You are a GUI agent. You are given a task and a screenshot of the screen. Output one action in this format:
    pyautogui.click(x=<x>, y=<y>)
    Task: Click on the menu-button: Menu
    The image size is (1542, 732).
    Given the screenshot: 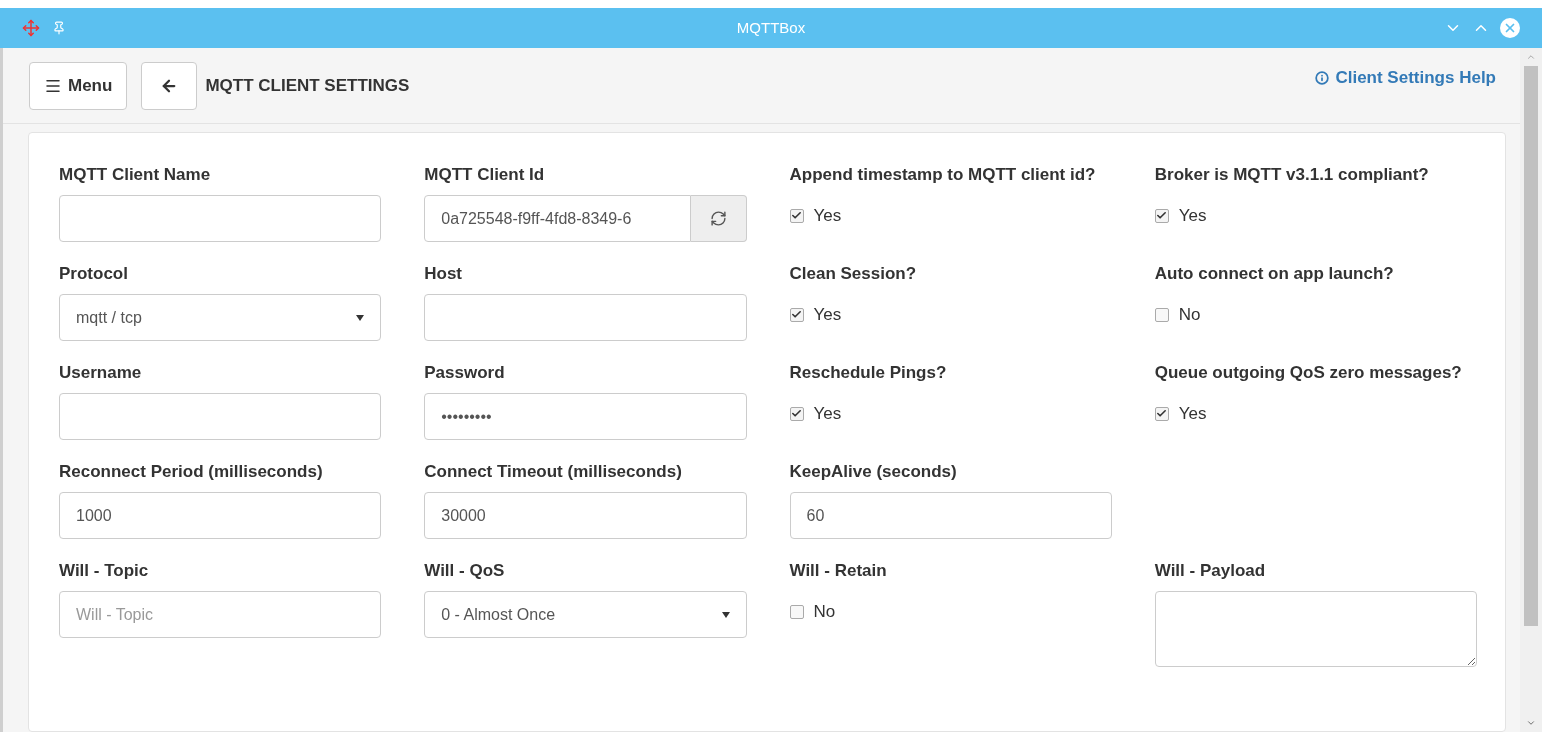 What is the action you would take?
    pyautogui.click(x=78, y=85)
    